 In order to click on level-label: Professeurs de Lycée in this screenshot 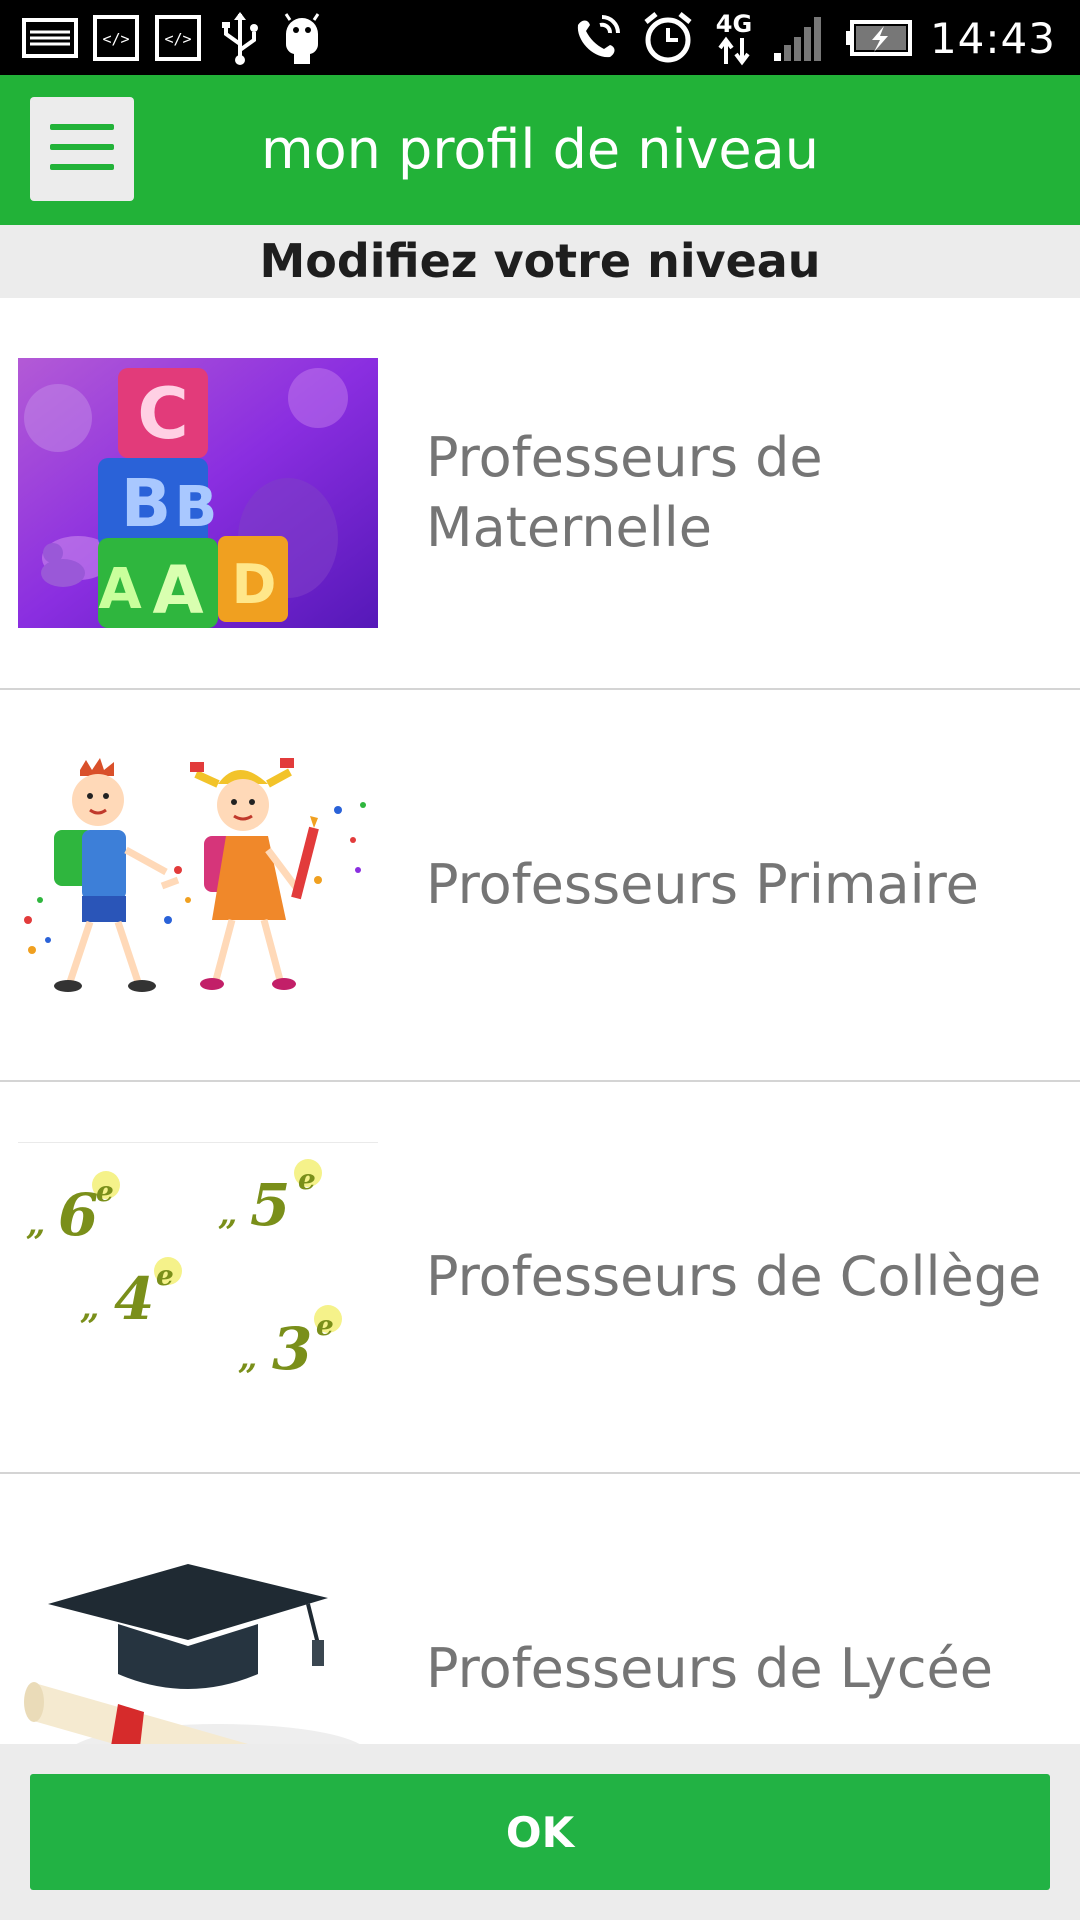, I will do `click(709, 1668)`.